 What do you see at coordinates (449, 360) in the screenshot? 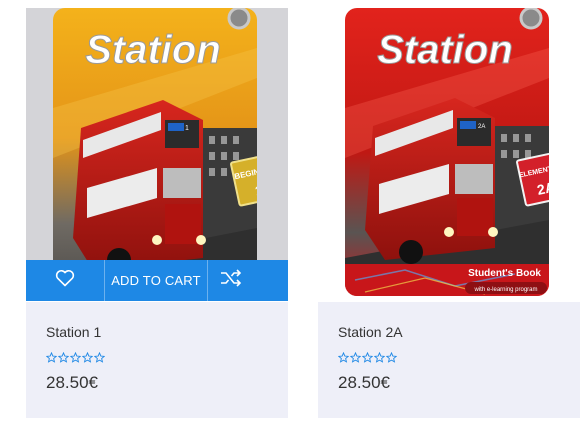
I see `product-info: Station 2A 28.50€` at bounding box center [449, 360].